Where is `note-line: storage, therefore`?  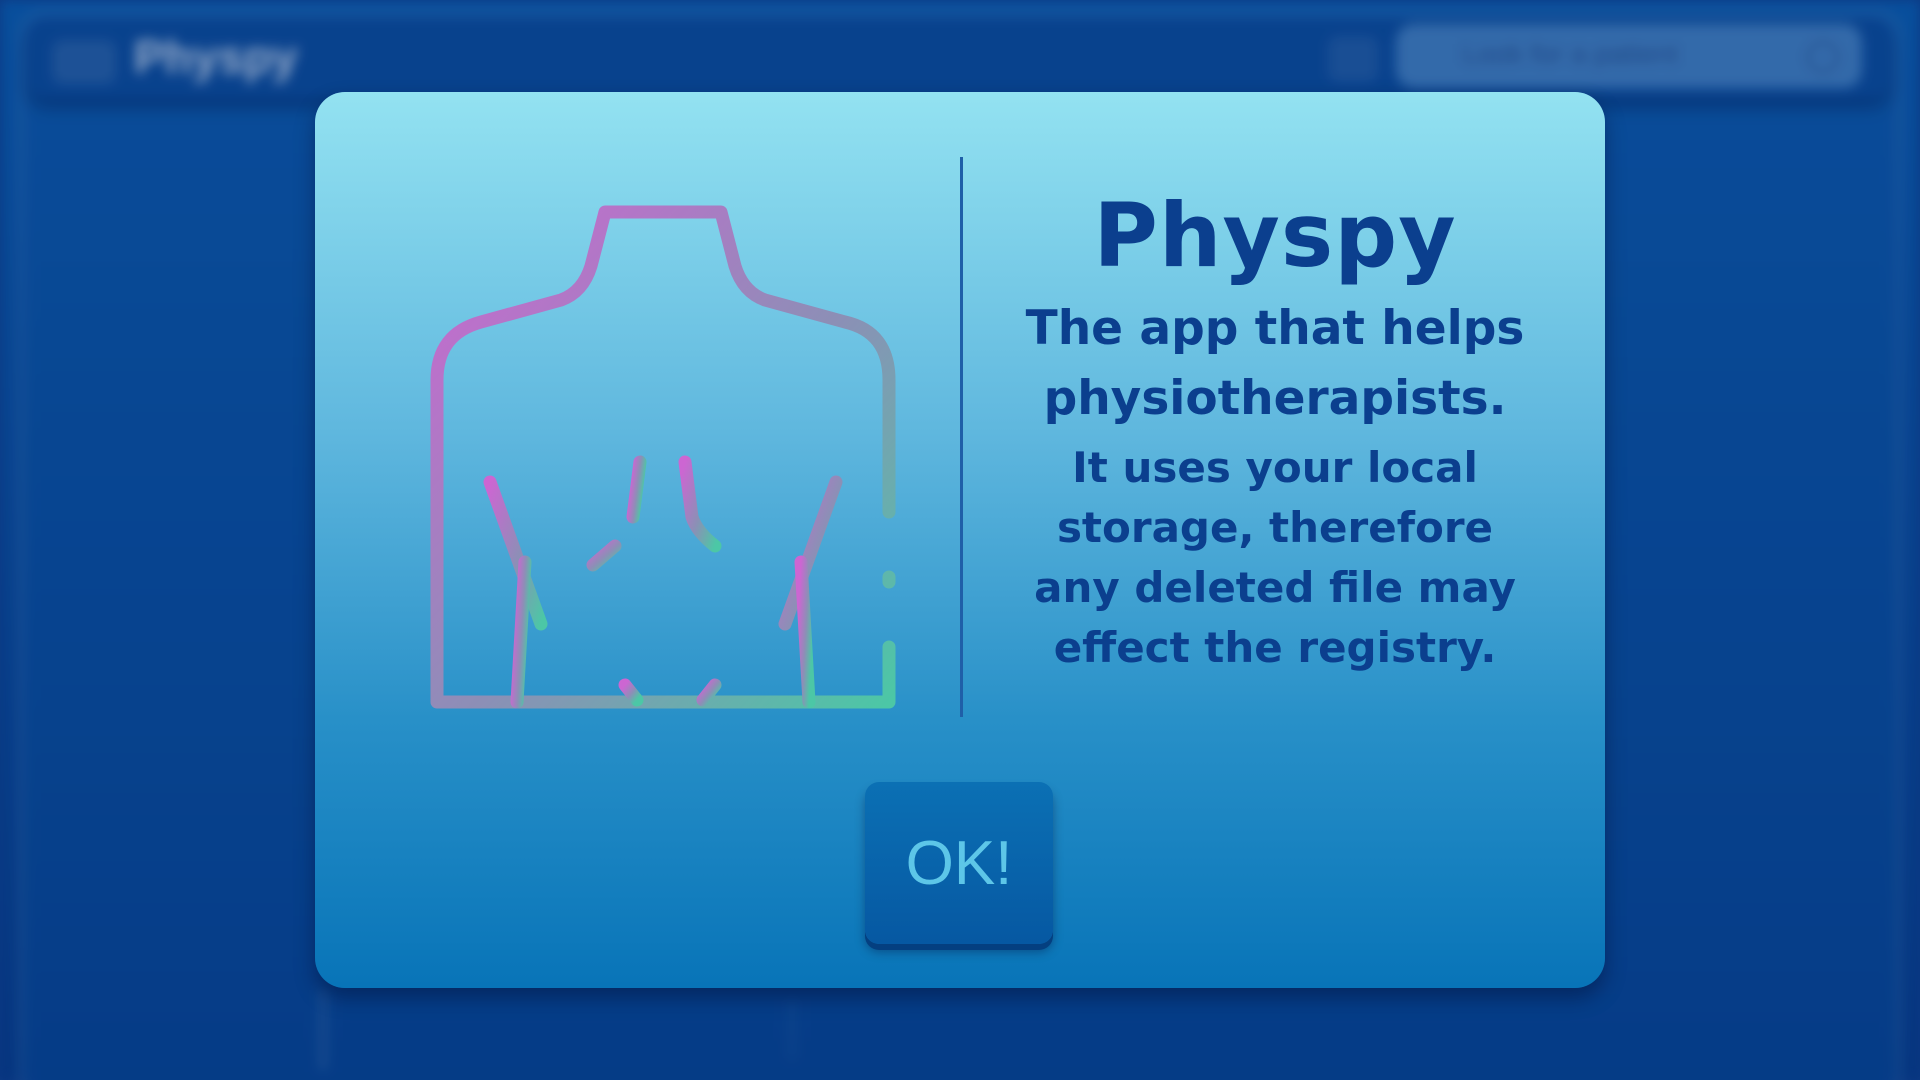
note-line: storage, therefore is located at coordinates (1275, 527).